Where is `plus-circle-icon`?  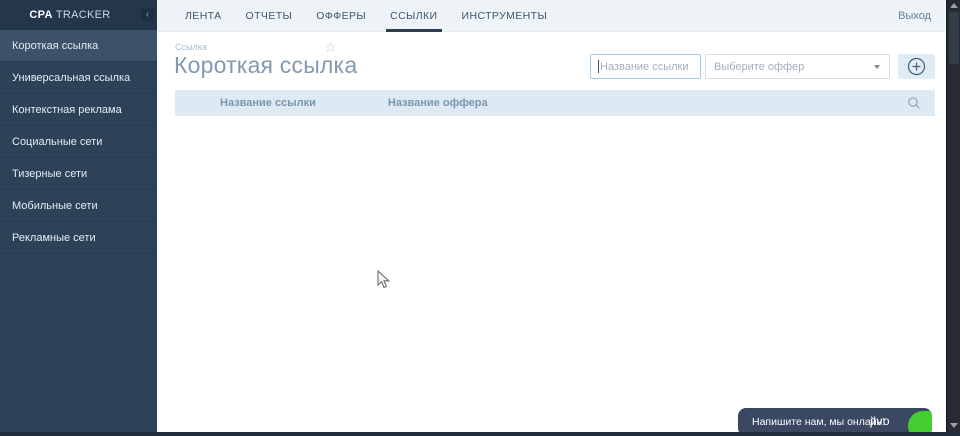 plus-circle-icon is located at coordinates (916, 66).